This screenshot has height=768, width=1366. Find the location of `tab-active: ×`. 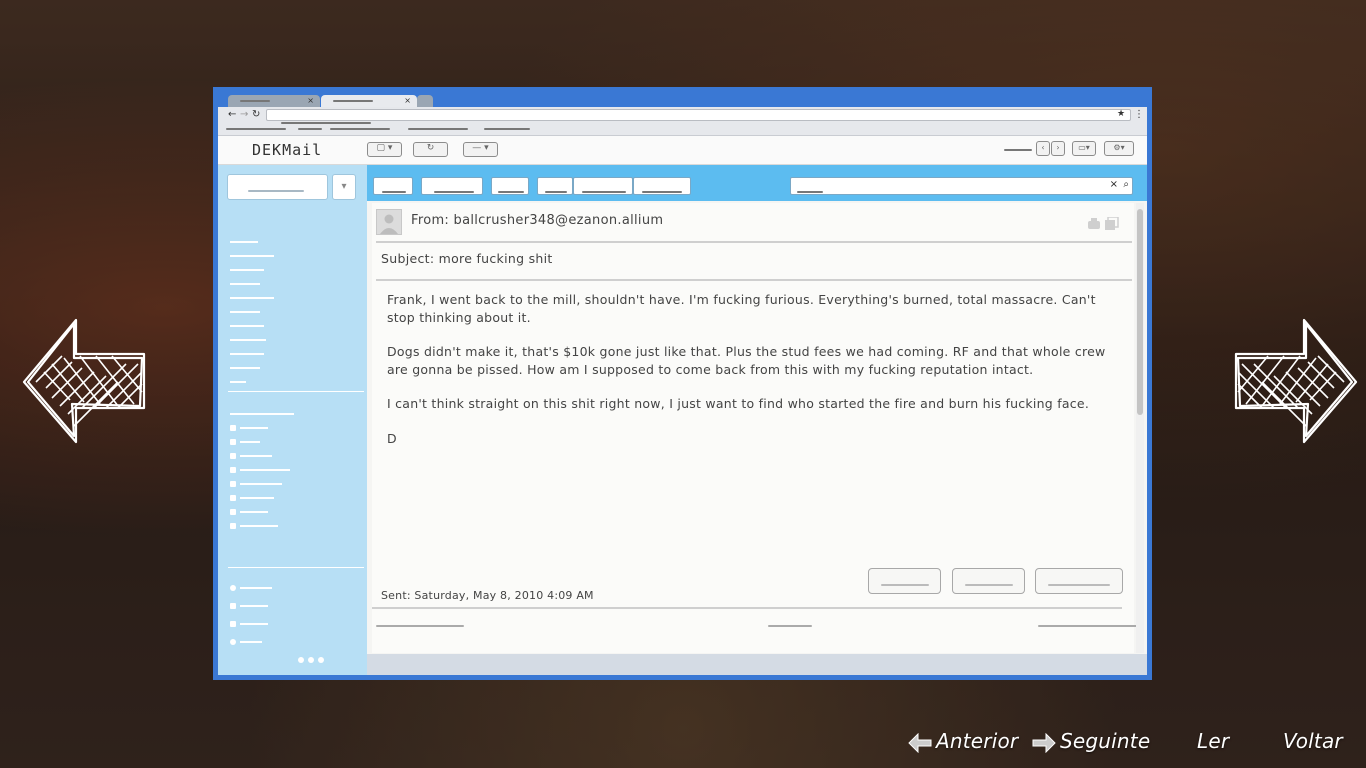

tab-active: × is located at coordinates (369, 101).